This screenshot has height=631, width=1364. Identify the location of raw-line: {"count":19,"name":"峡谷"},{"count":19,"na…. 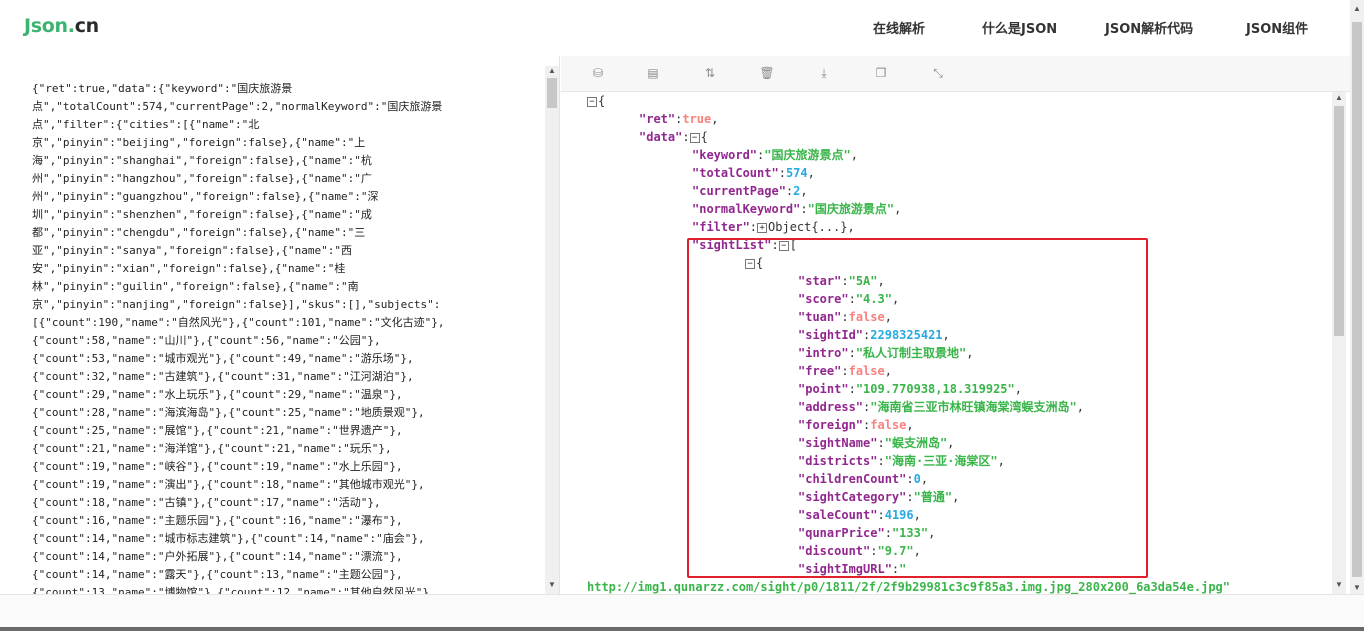
(217, 466).